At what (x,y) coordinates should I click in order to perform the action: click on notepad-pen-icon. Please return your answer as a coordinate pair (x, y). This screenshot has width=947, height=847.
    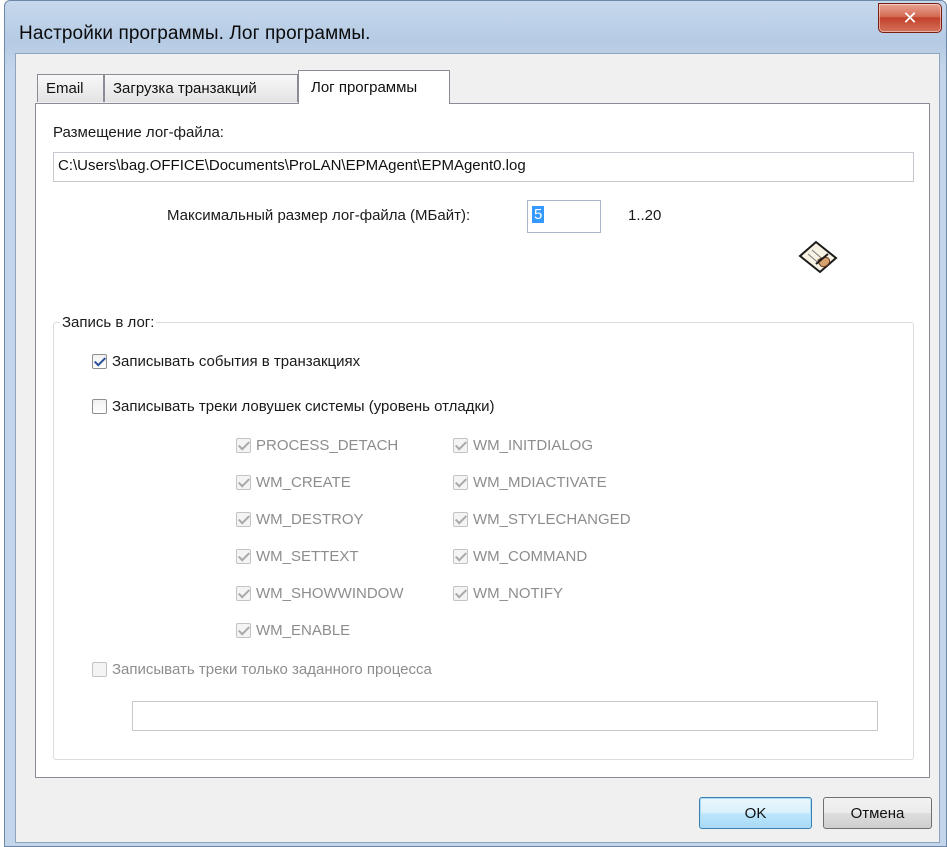
    Looking at the image, I should click on (818, 257).